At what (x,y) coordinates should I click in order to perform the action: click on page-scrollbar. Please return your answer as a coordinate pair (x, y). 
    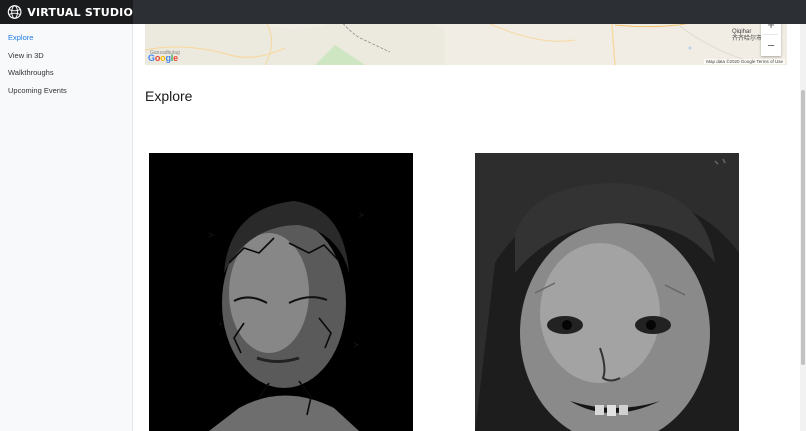
    Looking at the image, I should click on (803, 227).